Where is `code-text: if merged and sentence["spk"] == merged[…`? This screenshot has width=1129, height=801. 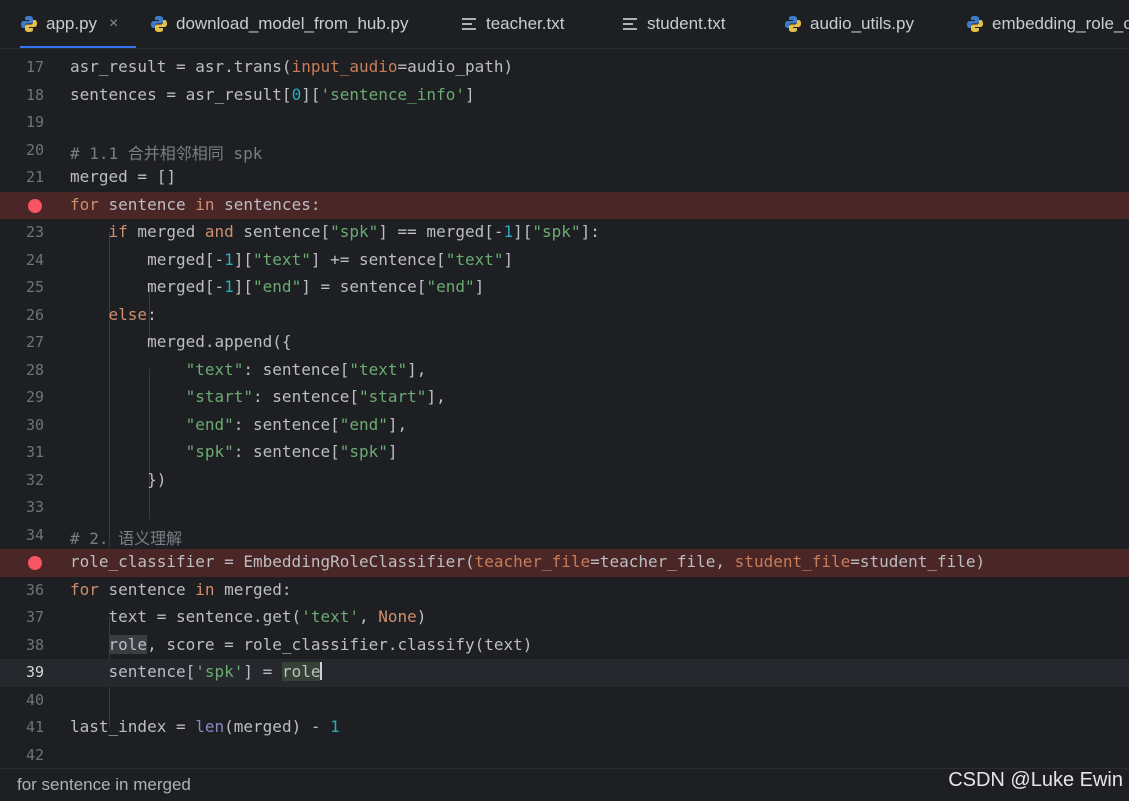 code-text: if merged and sentence["spk"] == merged[… is located at coordinates (335, 231).